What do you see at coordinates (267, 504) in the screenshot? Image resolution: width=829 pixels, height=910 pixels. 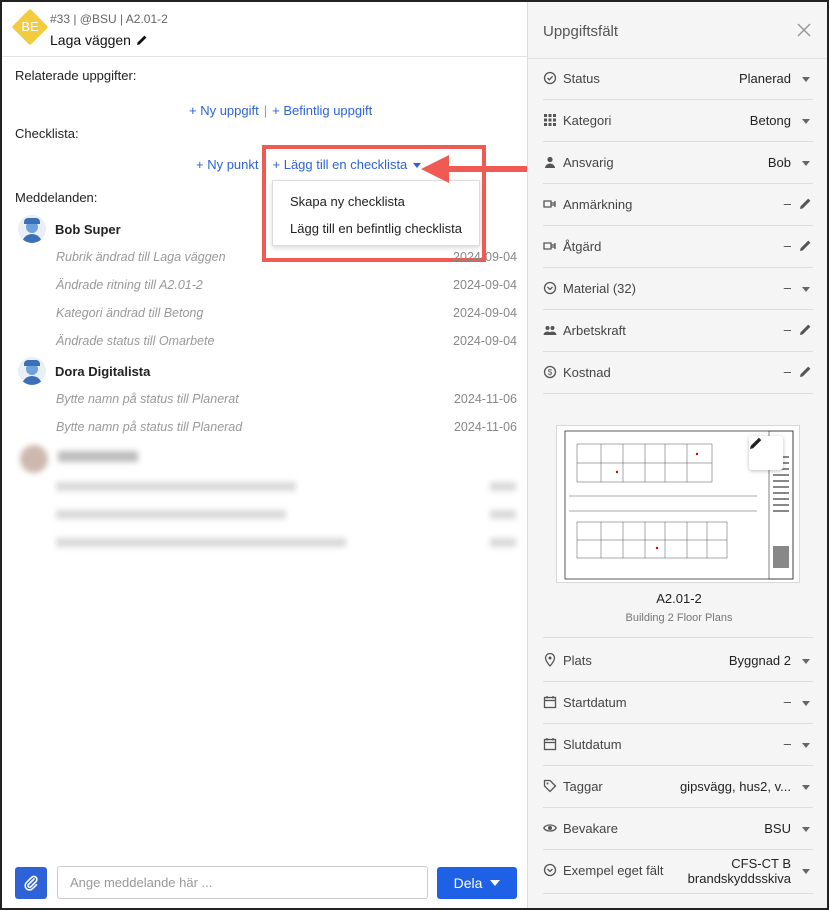 I see `blurred-message-group` at bounding box center [267, 504].